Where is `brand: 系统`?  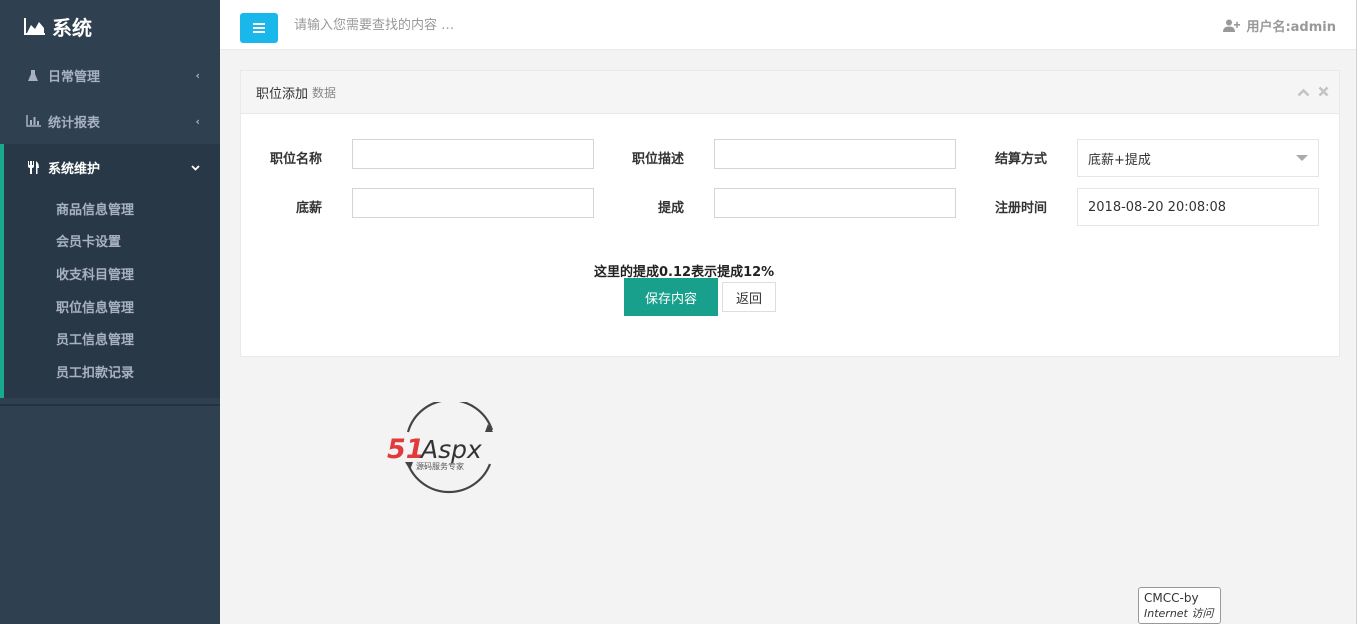
brand: 系统 is located at coordinates (110, 26).